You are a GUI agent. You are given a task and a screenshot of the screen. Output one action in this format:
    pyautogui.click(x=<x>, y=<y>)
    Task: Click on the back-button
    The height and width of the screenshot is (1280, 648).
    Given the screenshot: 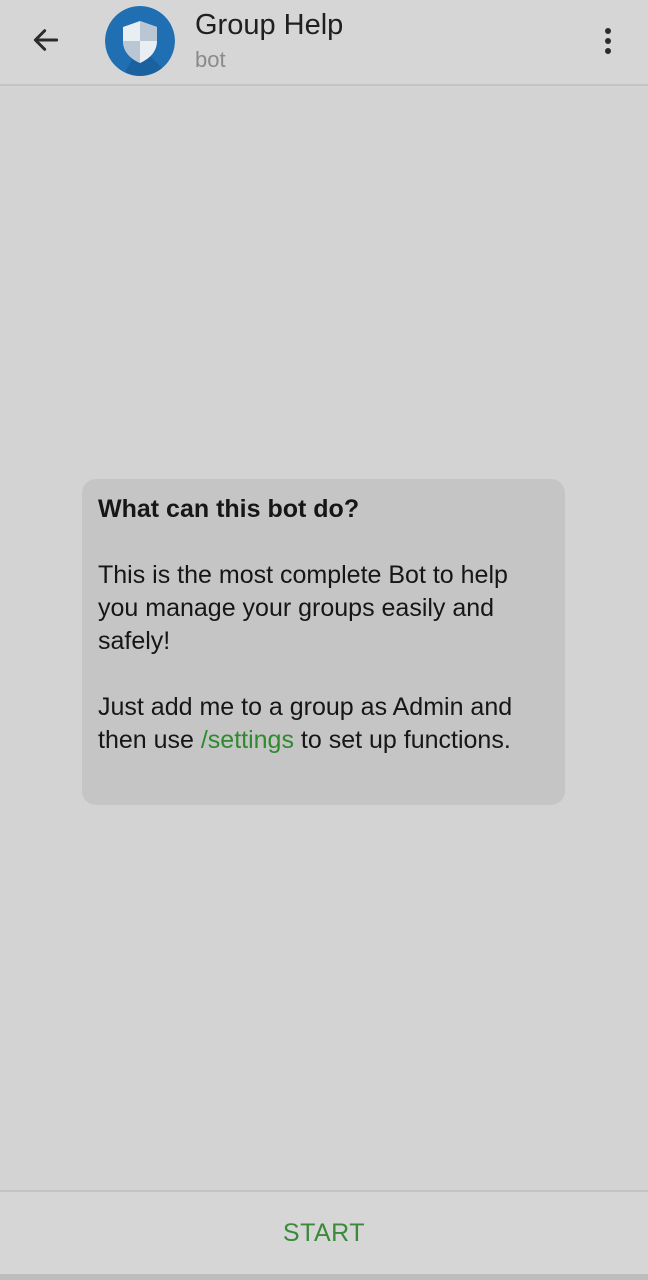 What is the action you would take?
    pyautogui.click(x=46, y=40)
    